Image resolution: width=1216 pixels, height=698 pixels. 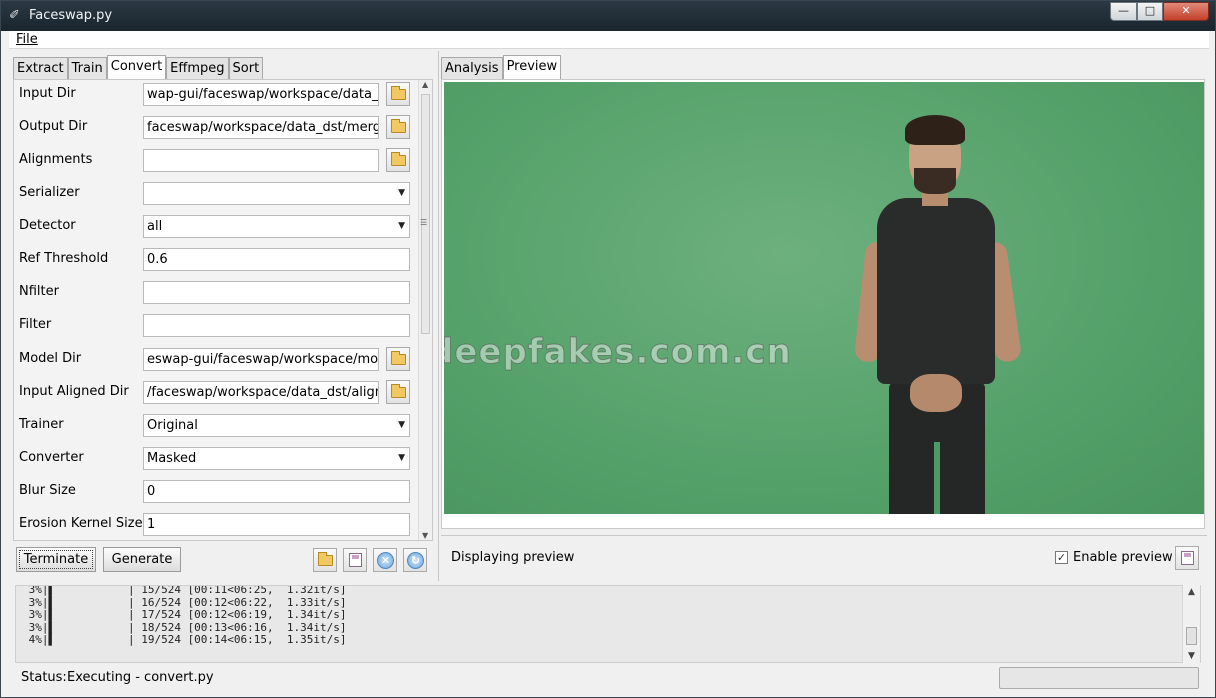 I want to click on preview-footer: Displaying preview ✓ Enable preview, so click(x=824, y=557).